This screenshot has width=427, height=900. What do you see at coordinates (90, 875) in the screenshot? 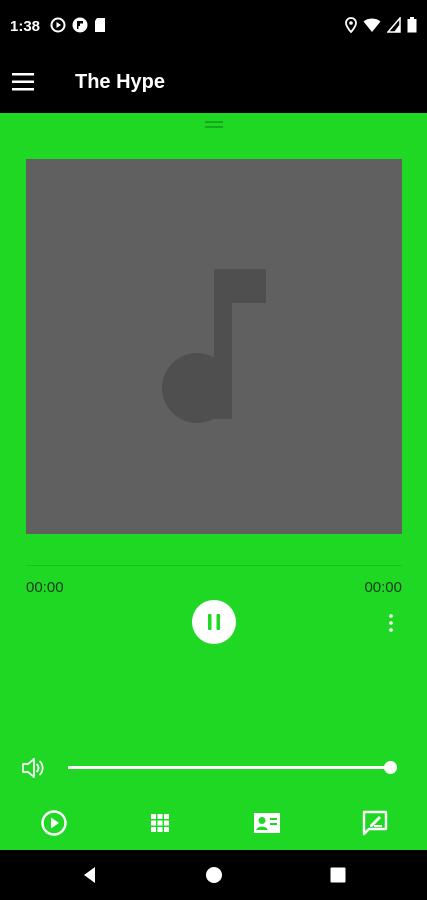
I see `back-icon` at bounding box center [90, 875].